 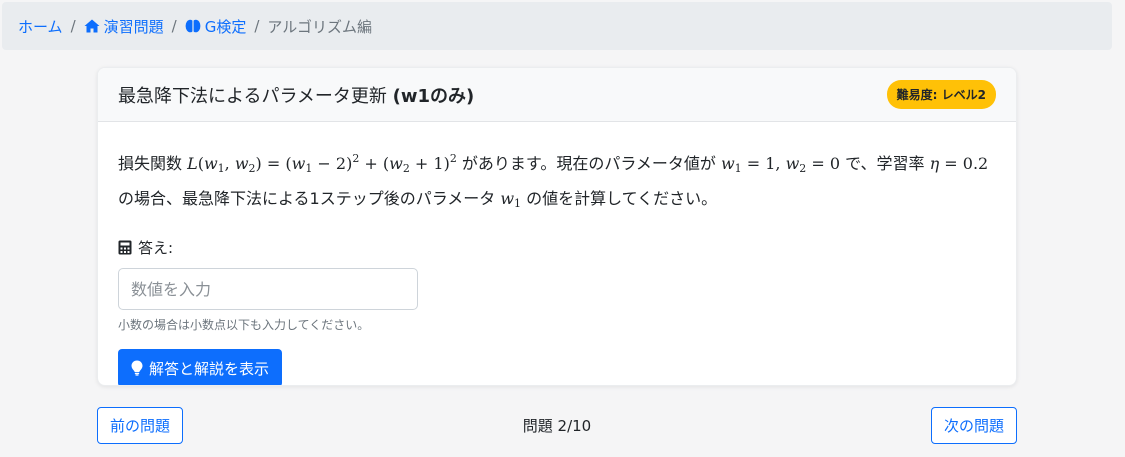 What do you see at coordinates (209, 368) in the screenshot?
I see `show-answer-label: 解答と解説を表示` at bounding box center [209, 368].